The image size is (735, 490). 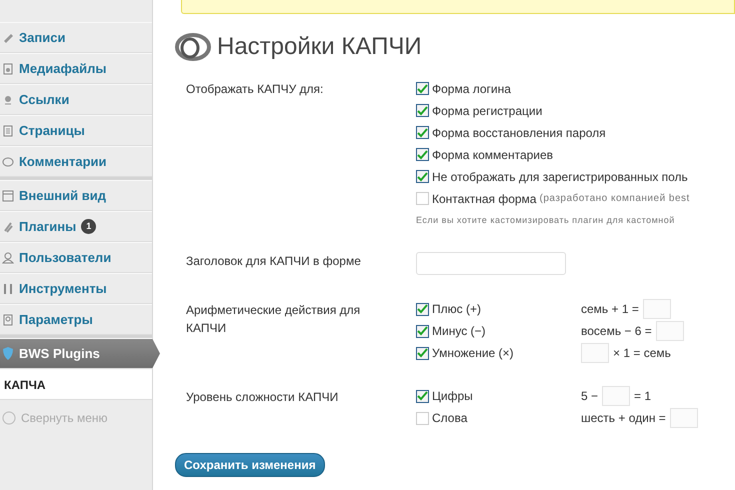 I want to click on sidebar-item: Инструменты, so click(x=76, y=288).